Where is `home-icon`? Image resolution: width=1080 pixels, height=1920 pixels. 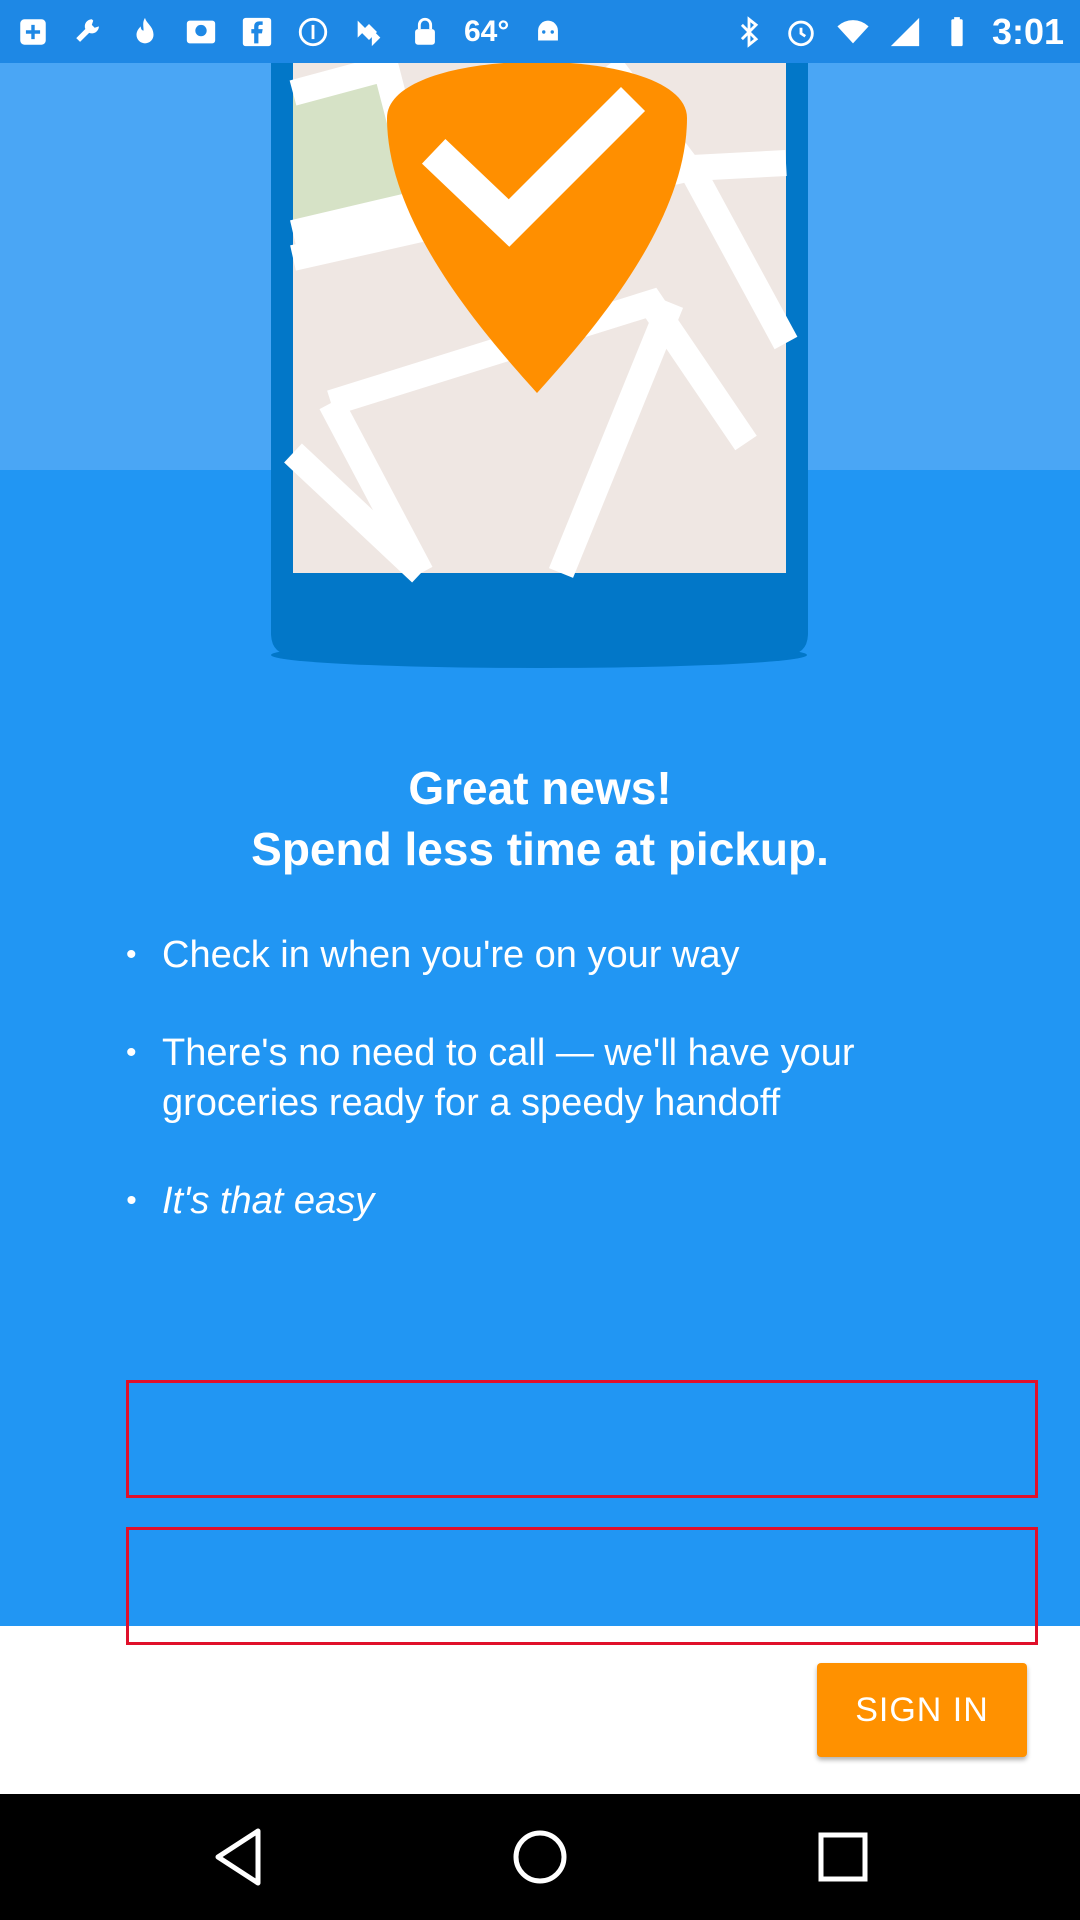
home-icon is located at coordinates (540, 1857).